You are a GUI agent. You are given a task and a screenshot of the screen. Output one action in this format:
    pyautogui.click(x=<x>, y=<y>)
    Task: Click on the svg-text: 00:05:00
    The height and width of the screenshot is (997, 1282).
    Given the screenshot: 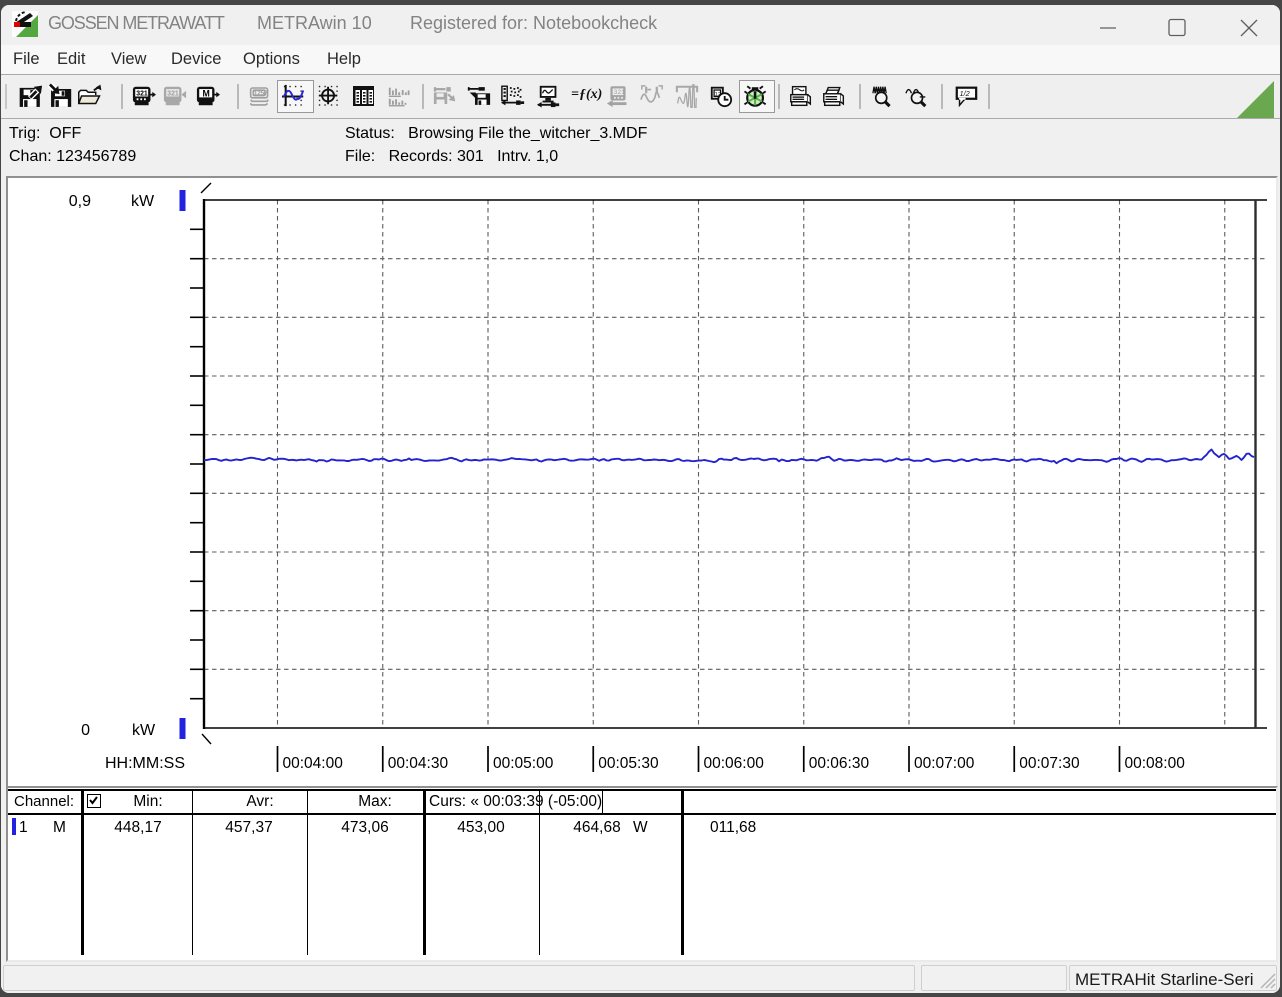 What is the action you would take?
    pyautogui.click(x=523, y=763)
    